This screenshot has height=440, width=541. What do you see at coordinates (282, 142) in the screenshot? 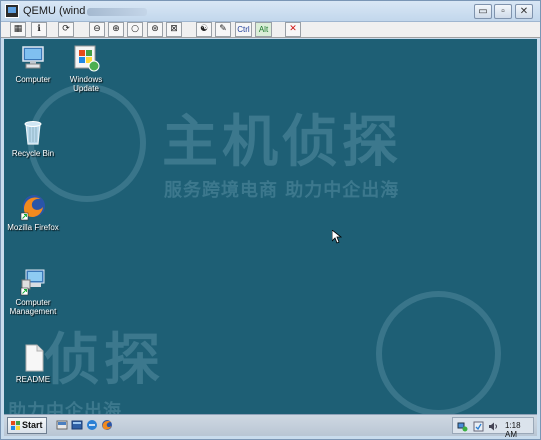
I see `watermark-brand: 主机侦探` at bounding box center [282, 142].